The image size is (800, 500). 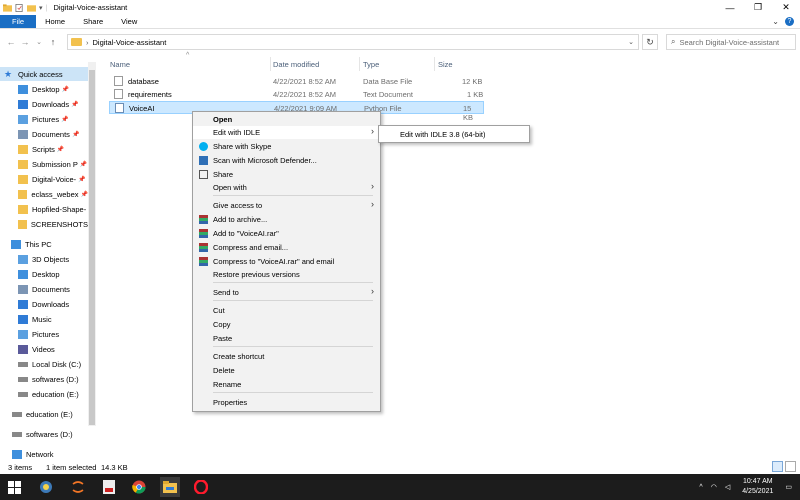 I want to click on nav-item-this-pc: This PC, so click(x=44, y=244).